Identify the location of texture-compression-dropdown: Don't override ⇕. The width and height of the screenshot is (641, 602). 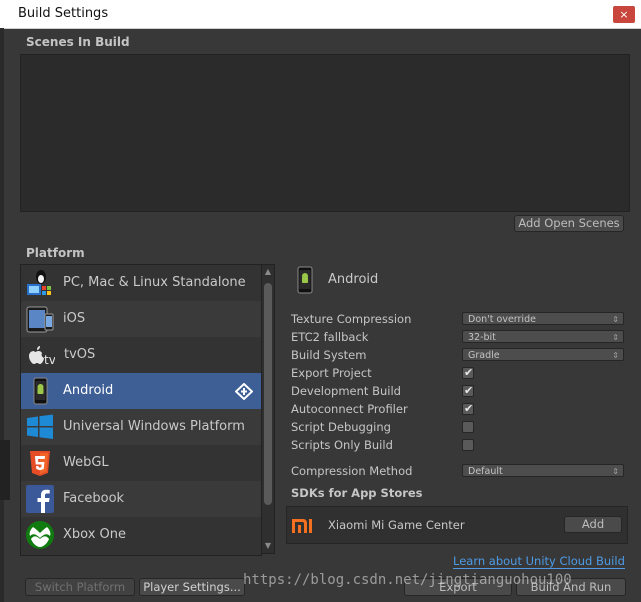
(543, 318).